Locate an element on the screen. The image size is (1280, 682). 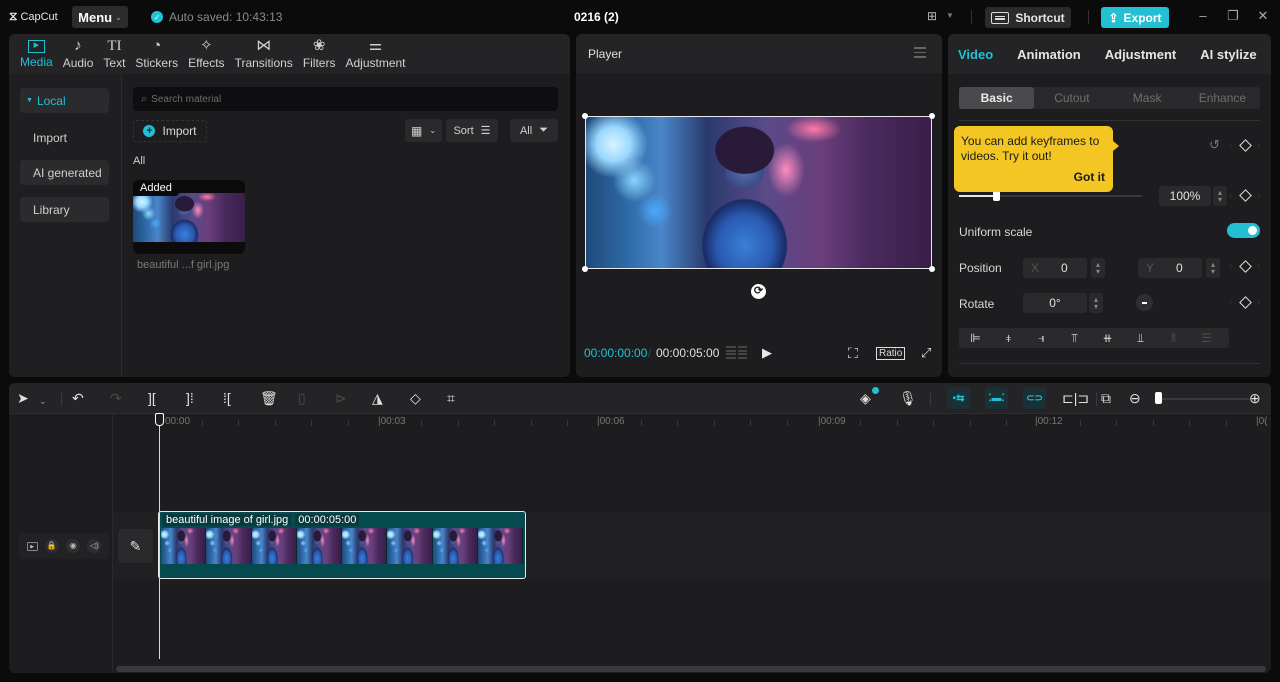
tab-effects: ✧ Effects is located at coordinates (206, 54).